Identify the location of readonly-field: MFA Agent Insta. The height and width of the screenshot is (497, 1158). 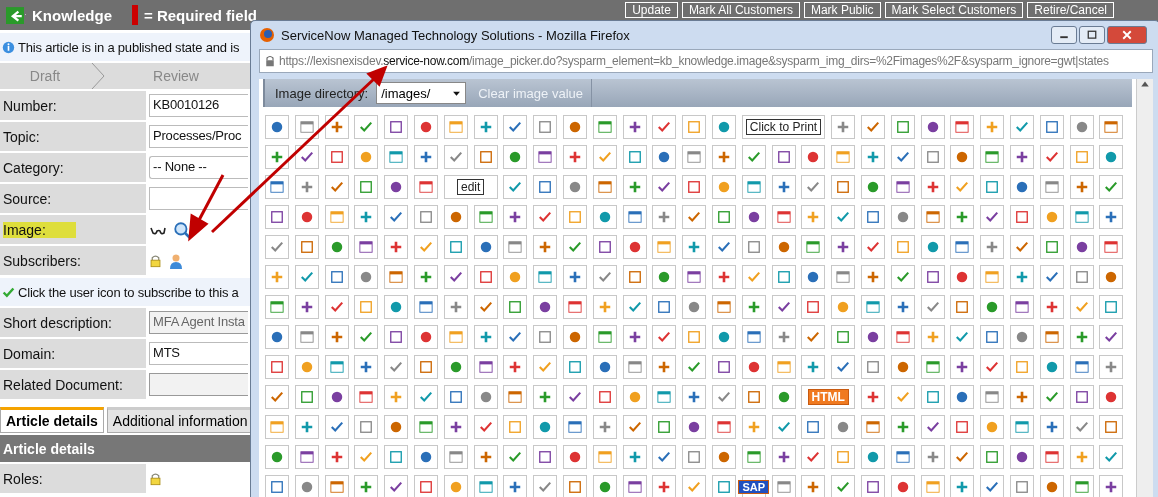
(198, 322).